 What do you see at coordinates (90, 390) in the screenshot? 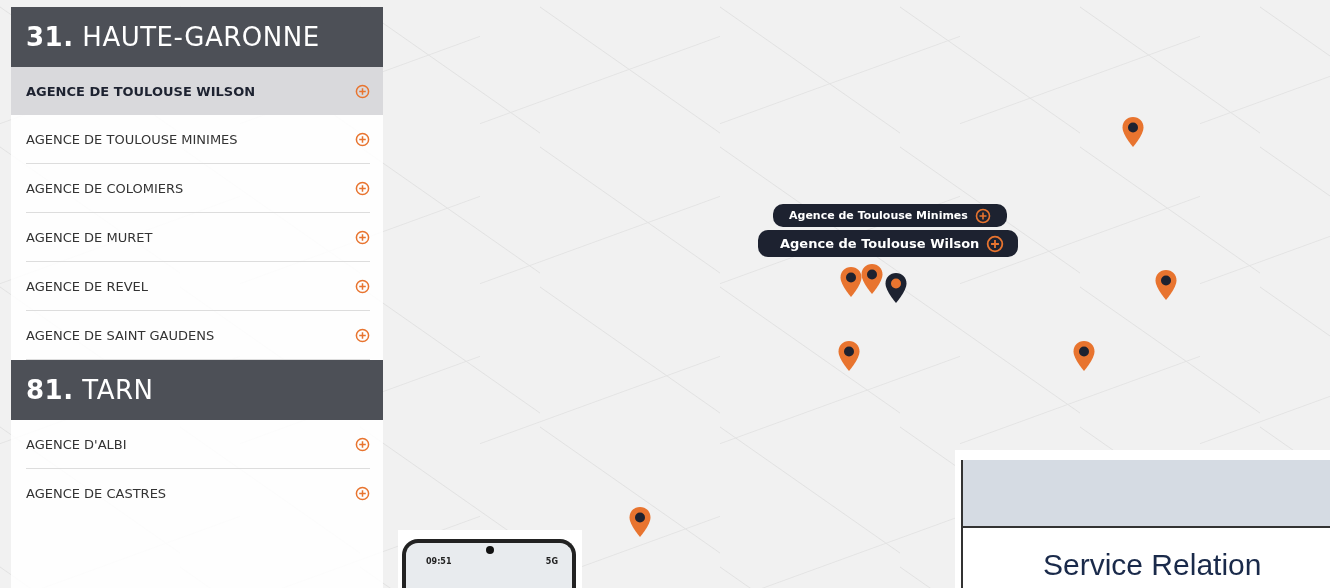
I see `region-title: 81. TARN` at bounding box center [90, 390].